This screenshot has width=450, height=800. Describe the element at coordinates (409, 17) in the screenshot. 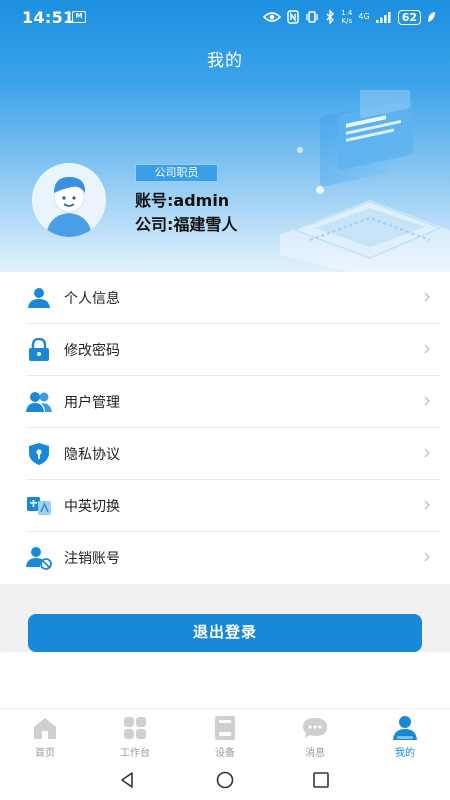

I see `battery-indicator: 62` at that location.